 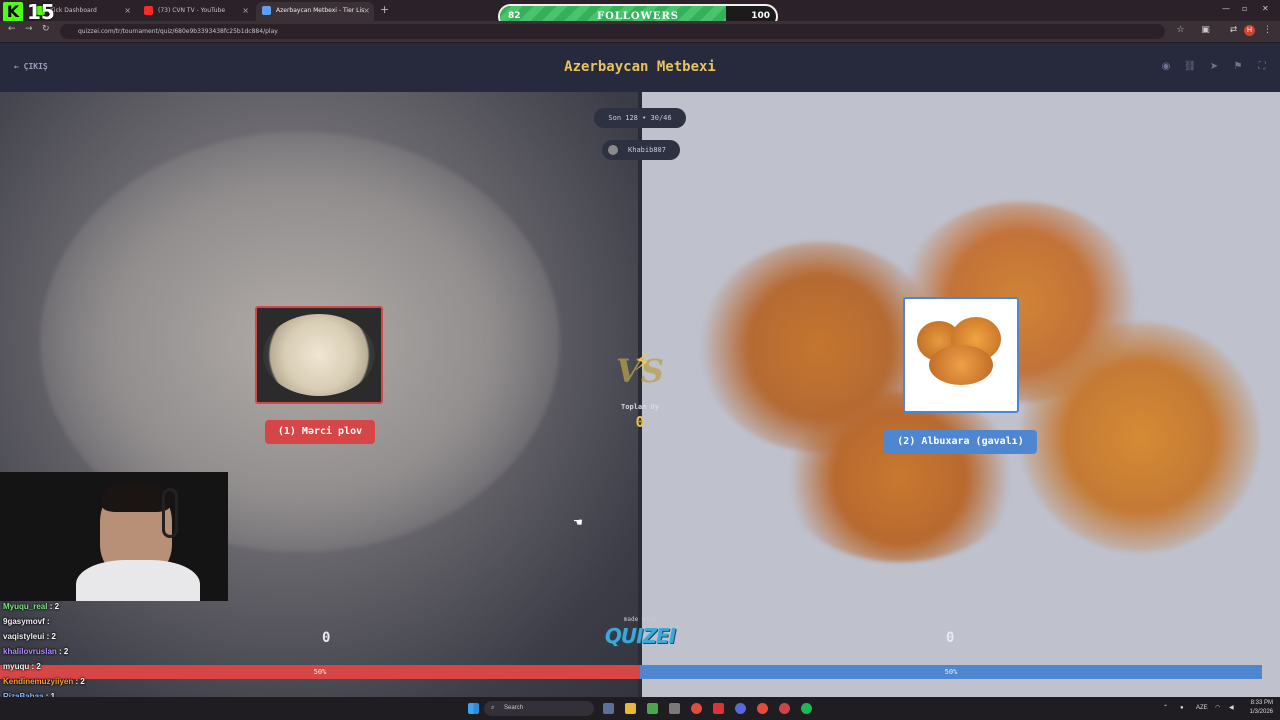 What do you see at coordinates (1262, 67) in the screenshot?
I see `fullscreen-icon: ⛶` at bounding box center [1262, 67].